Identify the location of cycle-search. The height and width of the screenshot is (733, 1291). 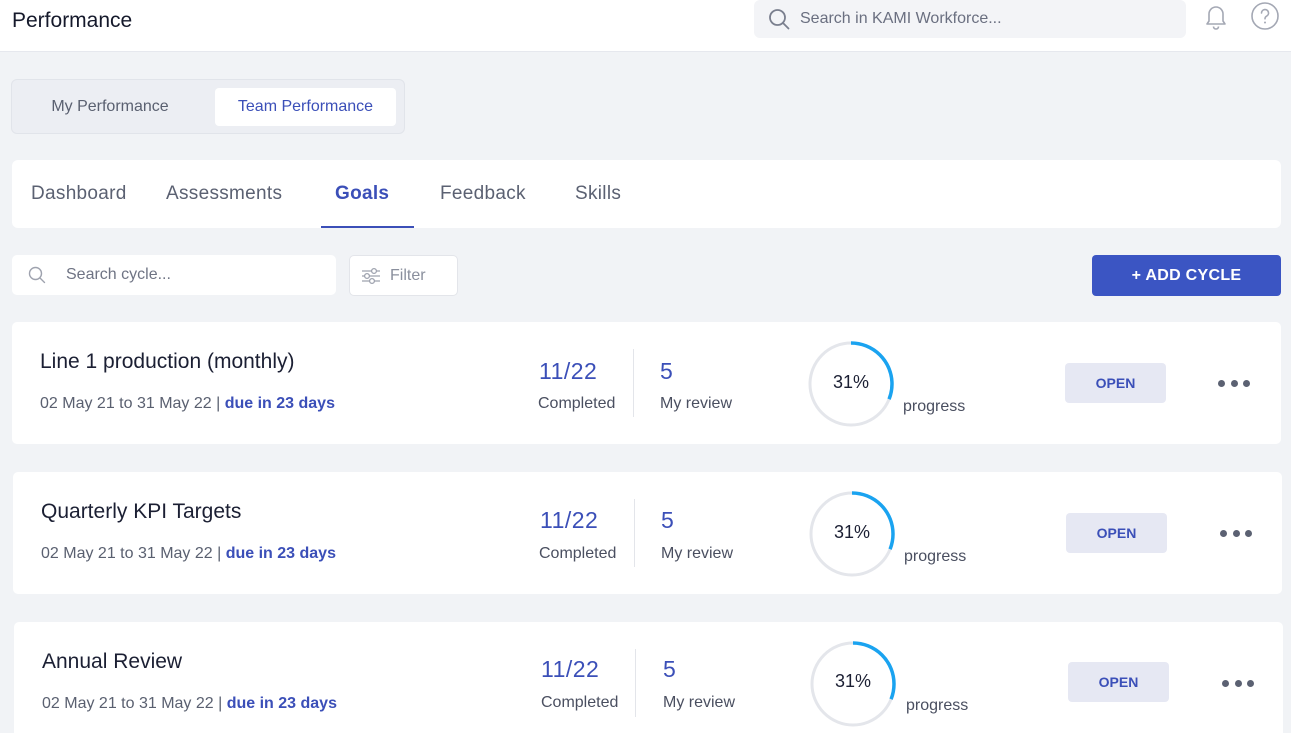
(174, 275).